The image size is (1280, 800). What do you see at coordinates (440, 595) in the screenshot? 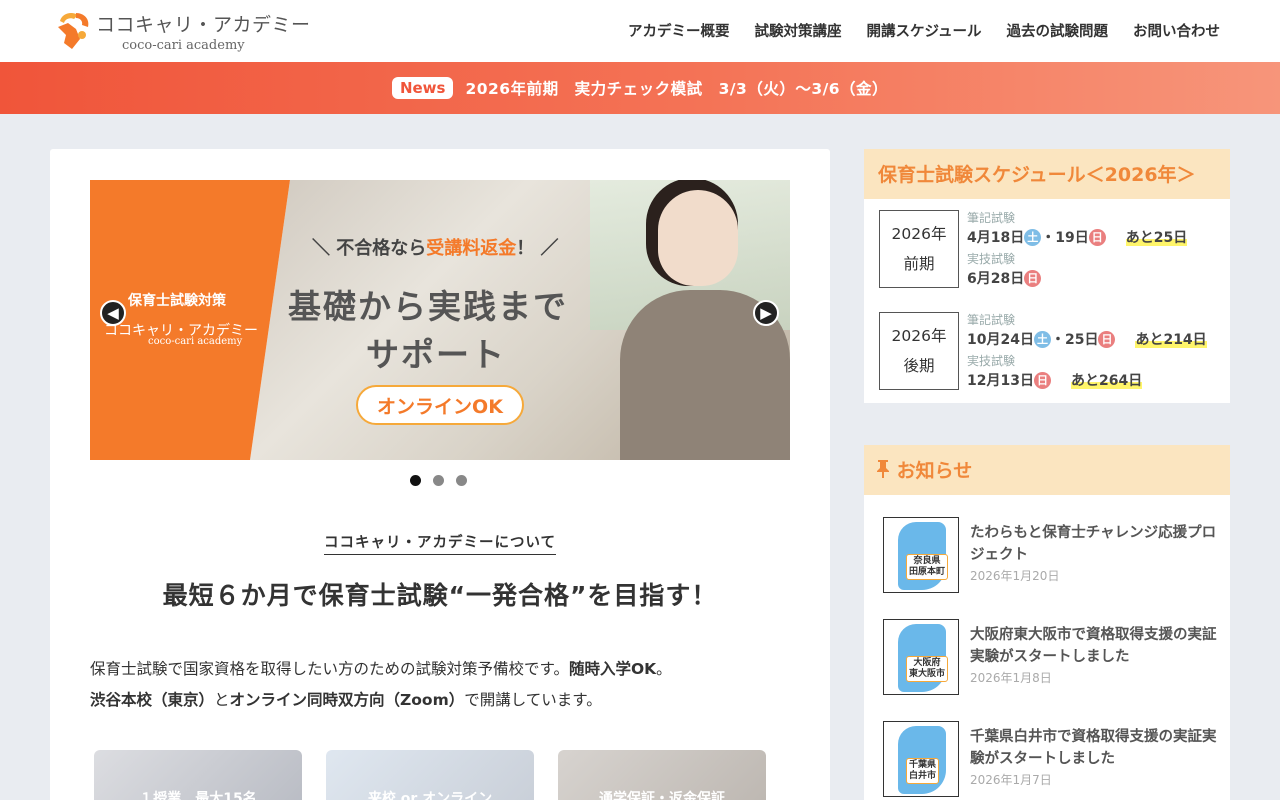
I see `about-title: 最短６か月で保育士試験“一発合格”を目指す！` at bounding box center [440, 595].